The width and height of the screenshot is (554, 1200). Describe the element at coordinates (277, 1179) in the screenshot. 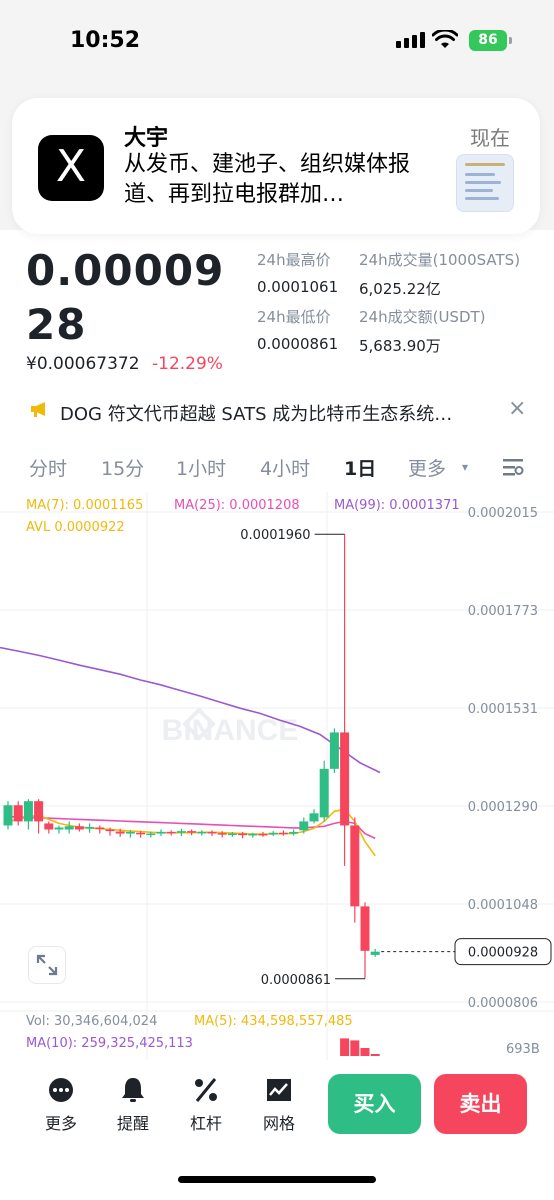

I see `home-indicator` at that location.